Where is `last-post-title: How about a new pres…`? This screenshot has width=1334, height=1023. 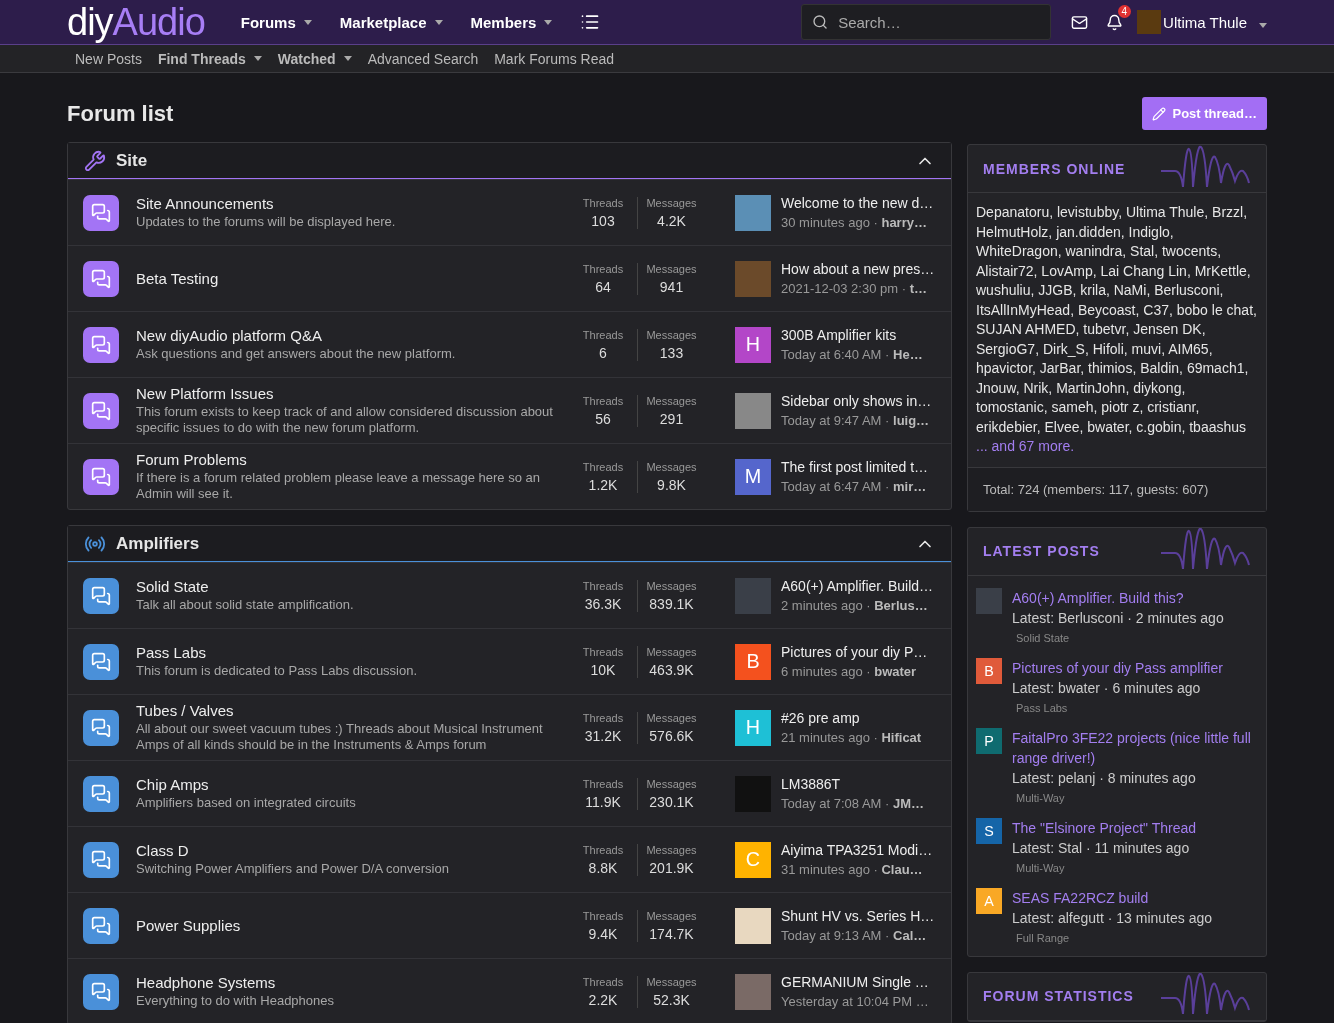 last-post-title: How about a new pres… is located at coordinates (858, 269).